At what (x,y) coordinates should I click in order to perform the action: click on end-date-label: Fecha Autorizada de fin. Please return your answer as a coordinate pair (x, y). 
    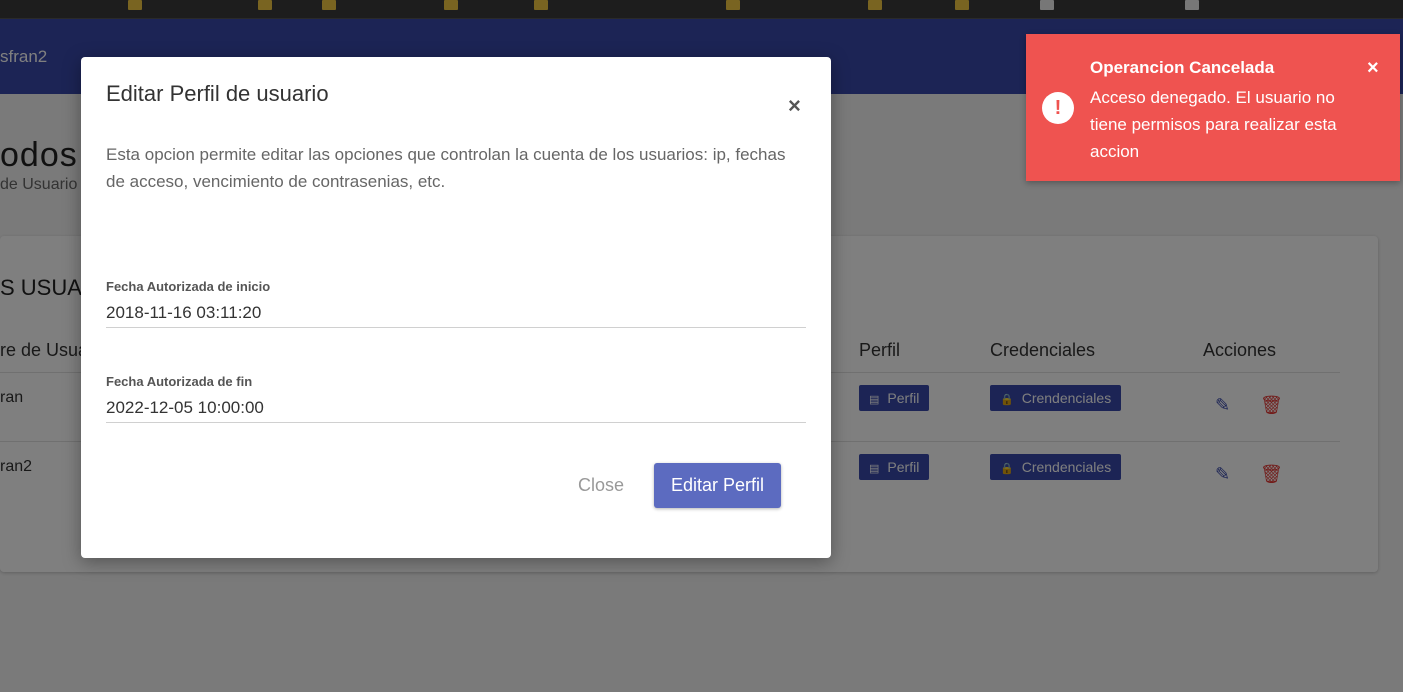
    Looking at the image, I should click on (179, 381).